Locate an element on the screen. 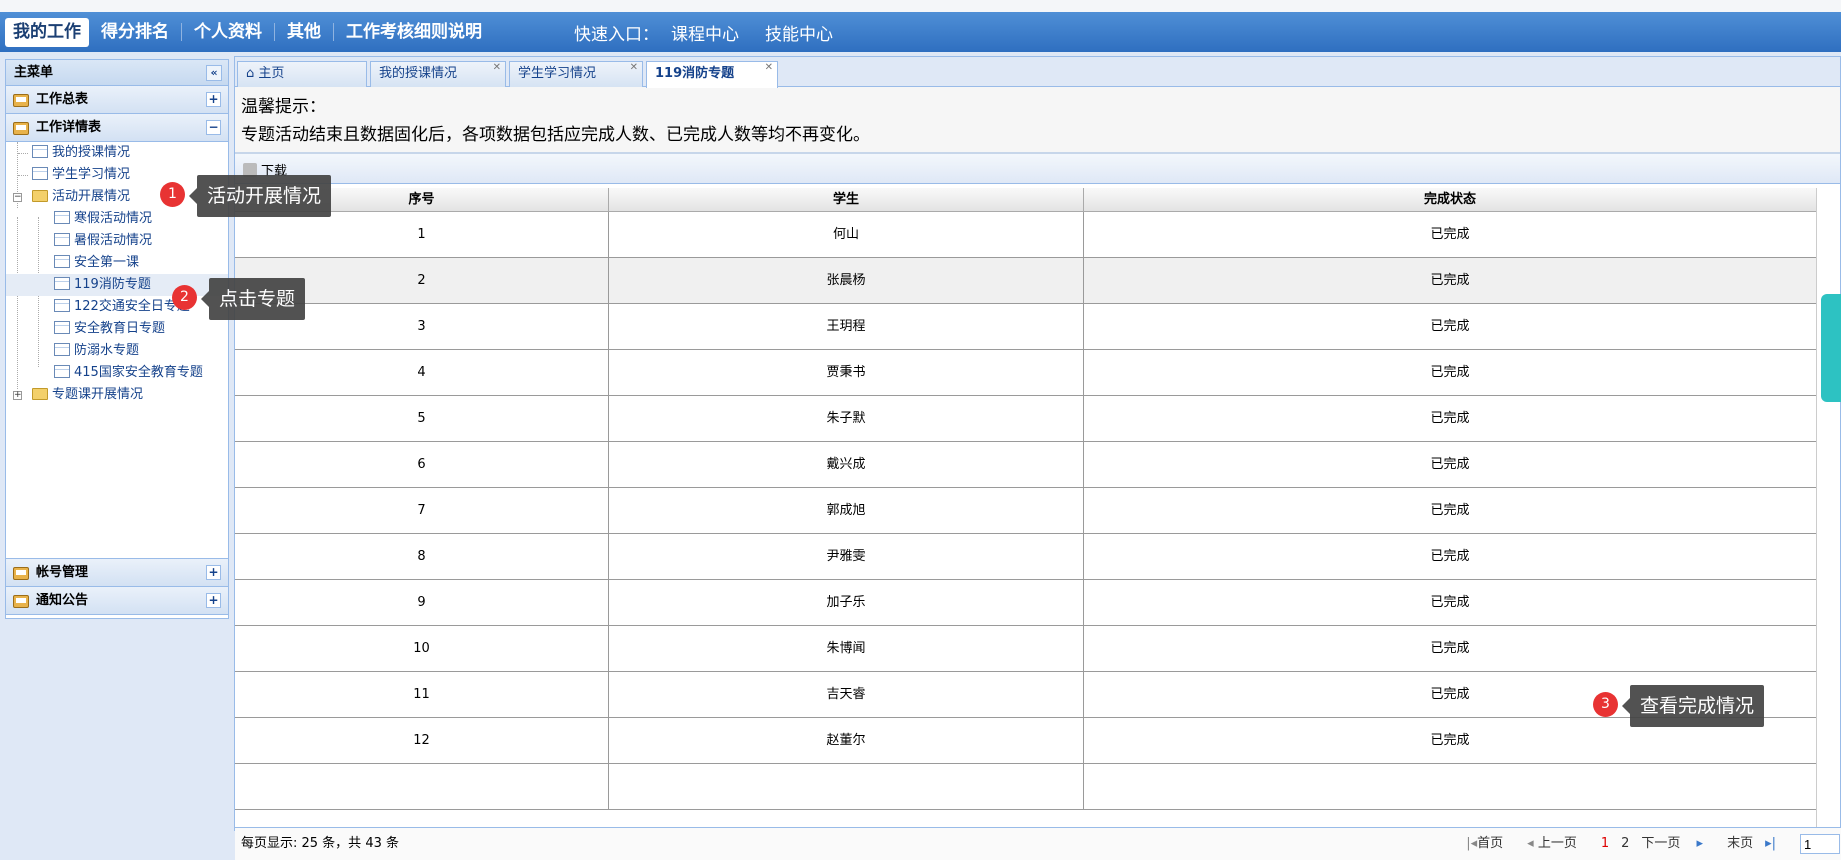 This screenshot has width=1841, height=860. tree-item-winter-activities: 寒假活动情况 is located at coordinates (103, 219).